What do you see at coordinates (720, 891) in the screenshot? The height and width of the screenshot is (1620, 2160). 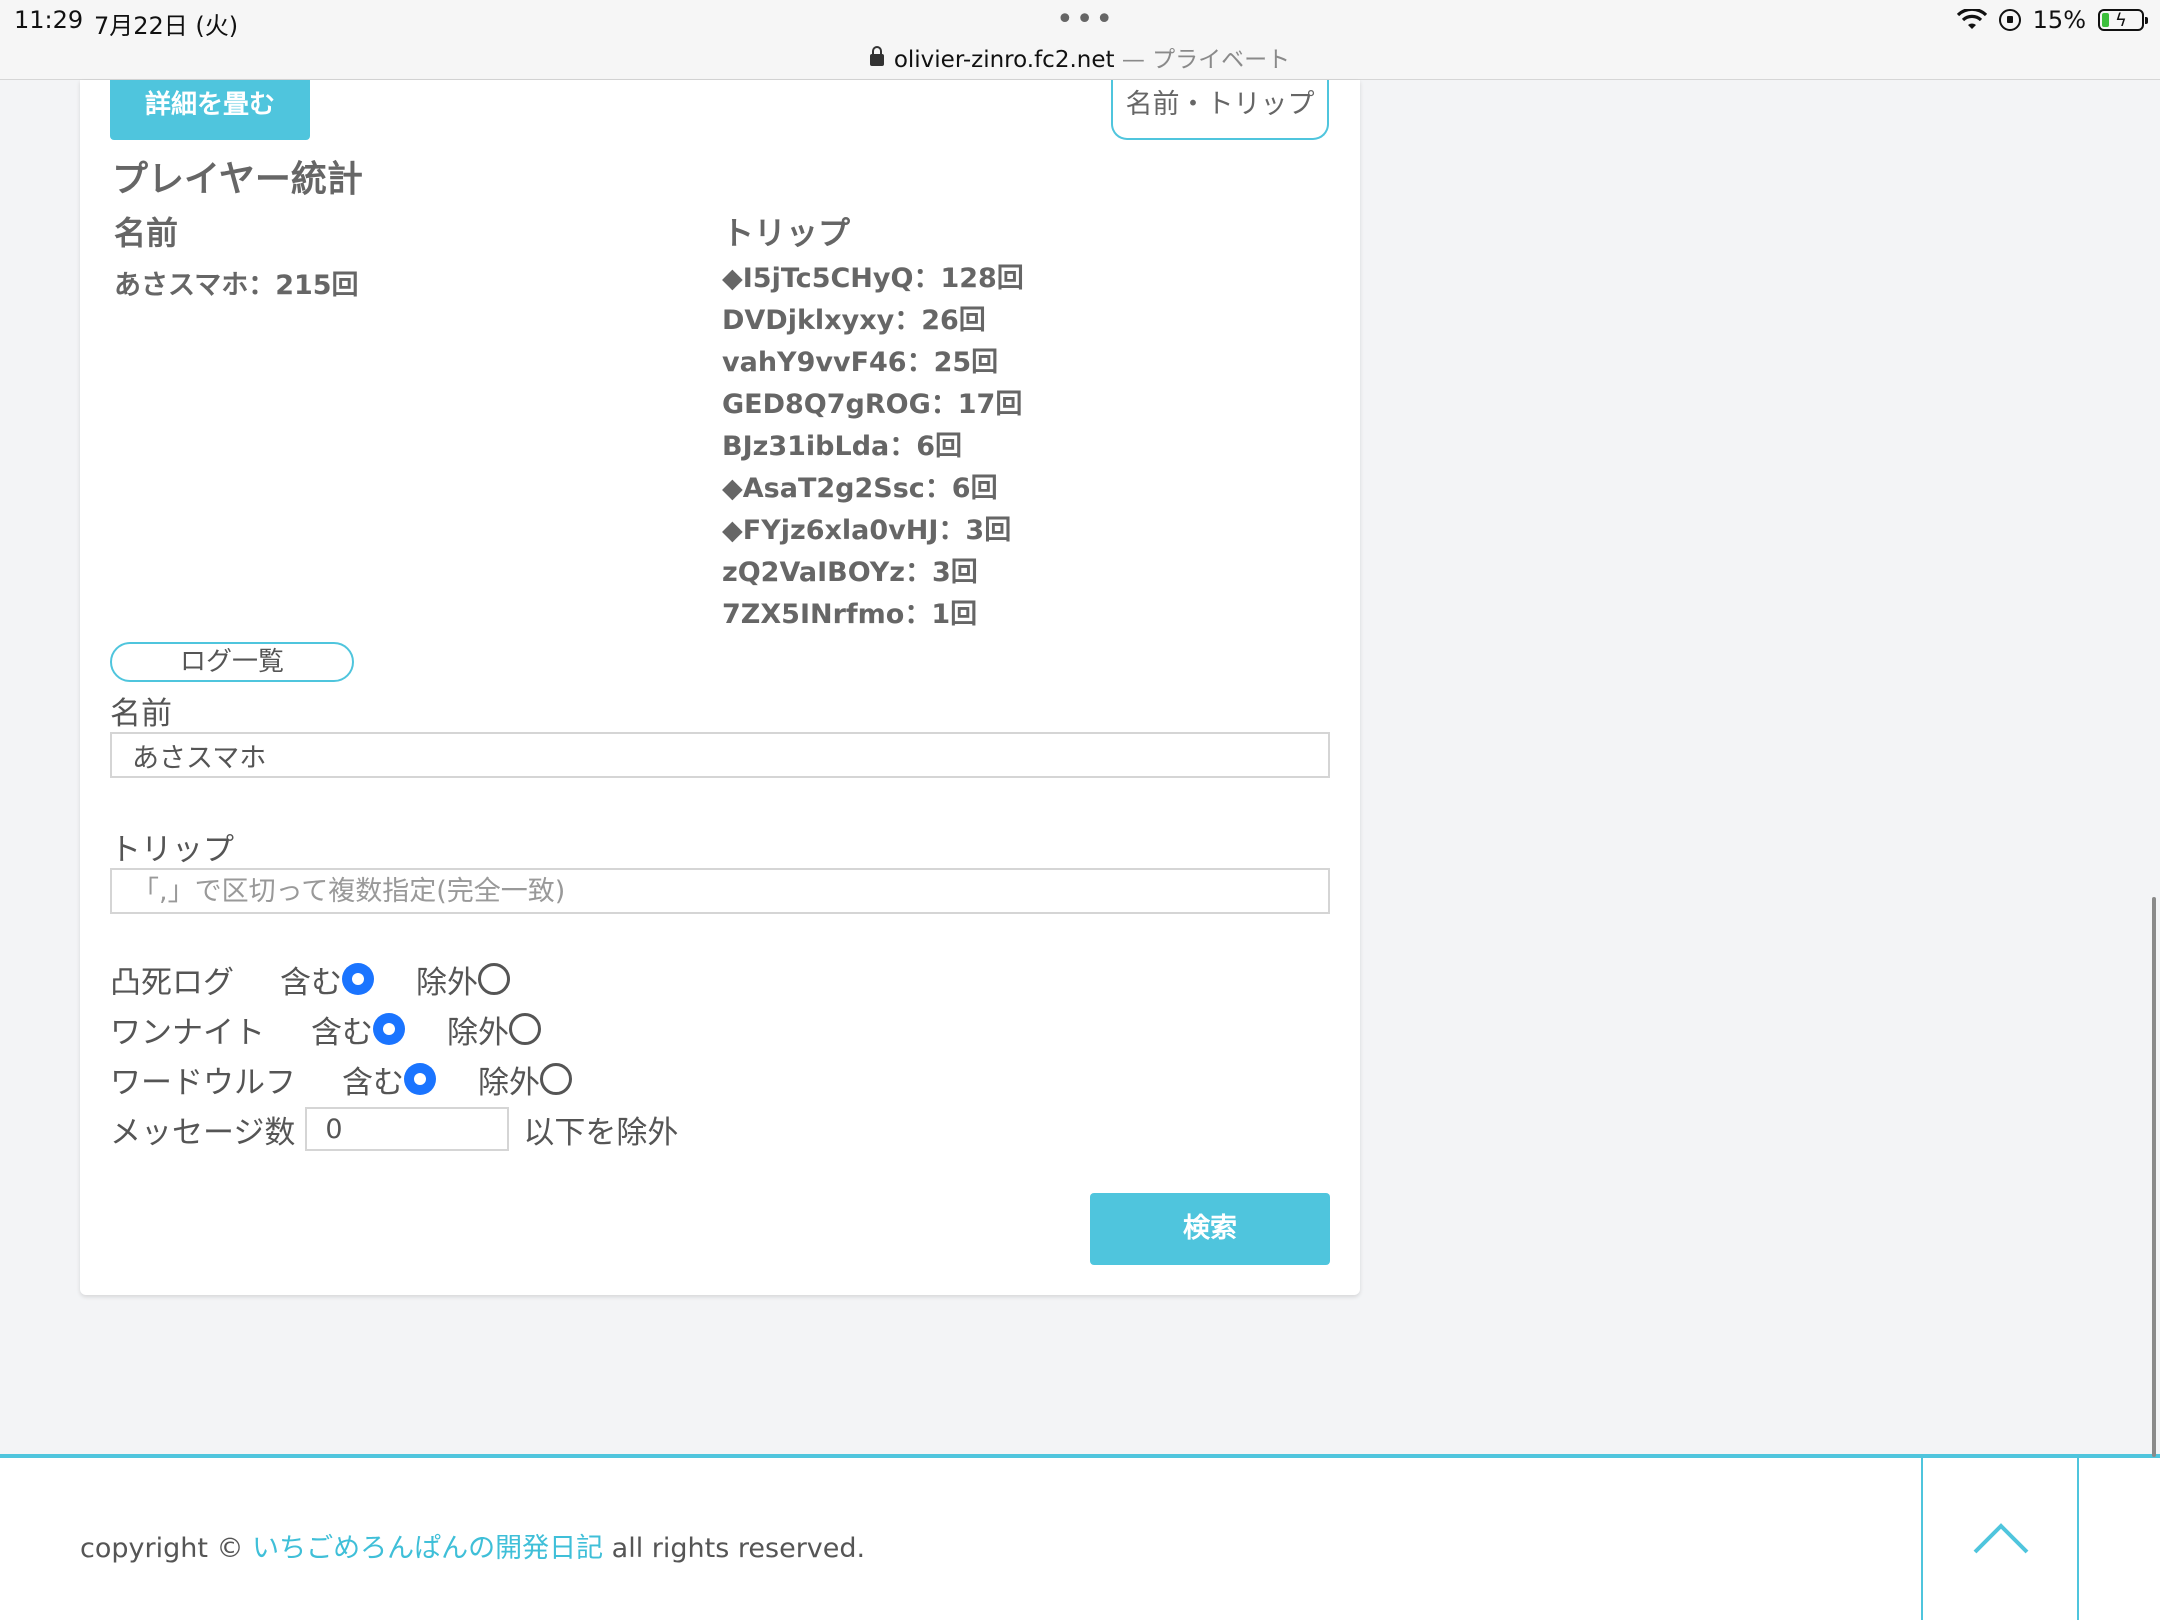 I see `trip-input` at bounding box center [720, 891].